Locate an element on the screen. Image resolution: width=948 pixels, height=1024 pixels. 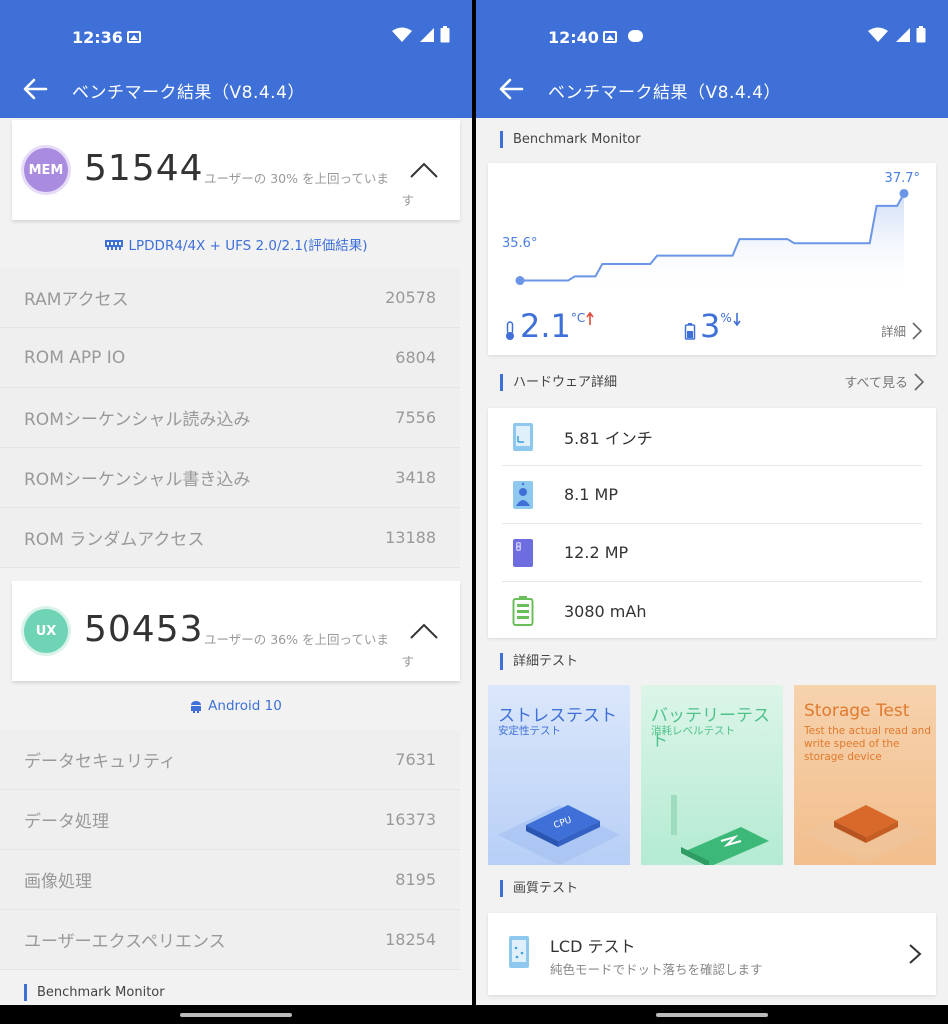
row-label: ROMシーケンシャル読み込み is located at coordinates (137, 420).